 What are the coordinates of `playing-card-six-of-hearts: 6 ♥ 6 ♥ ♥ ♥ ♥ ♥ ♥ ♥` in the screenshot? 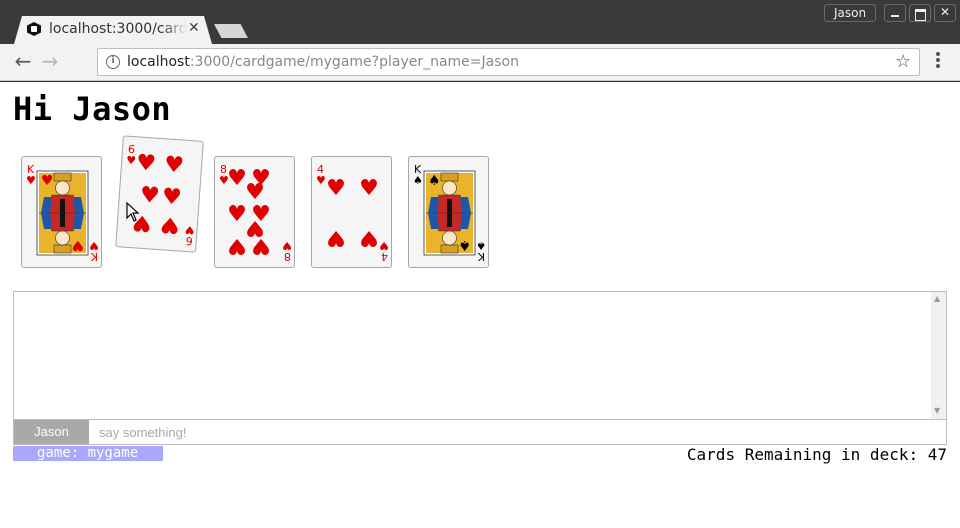 It's located at (159, 194).